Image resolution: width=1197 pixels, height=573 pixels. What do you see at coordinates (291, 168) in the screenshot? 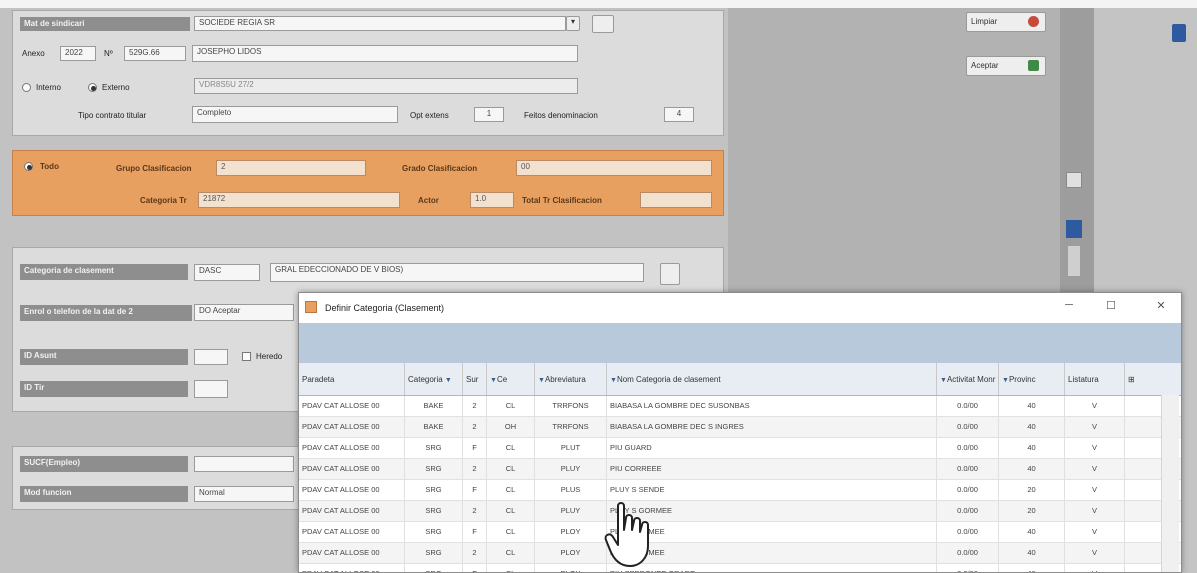
I see `grupo-clasificacion-field: 2` at bounding box center [291, 168].